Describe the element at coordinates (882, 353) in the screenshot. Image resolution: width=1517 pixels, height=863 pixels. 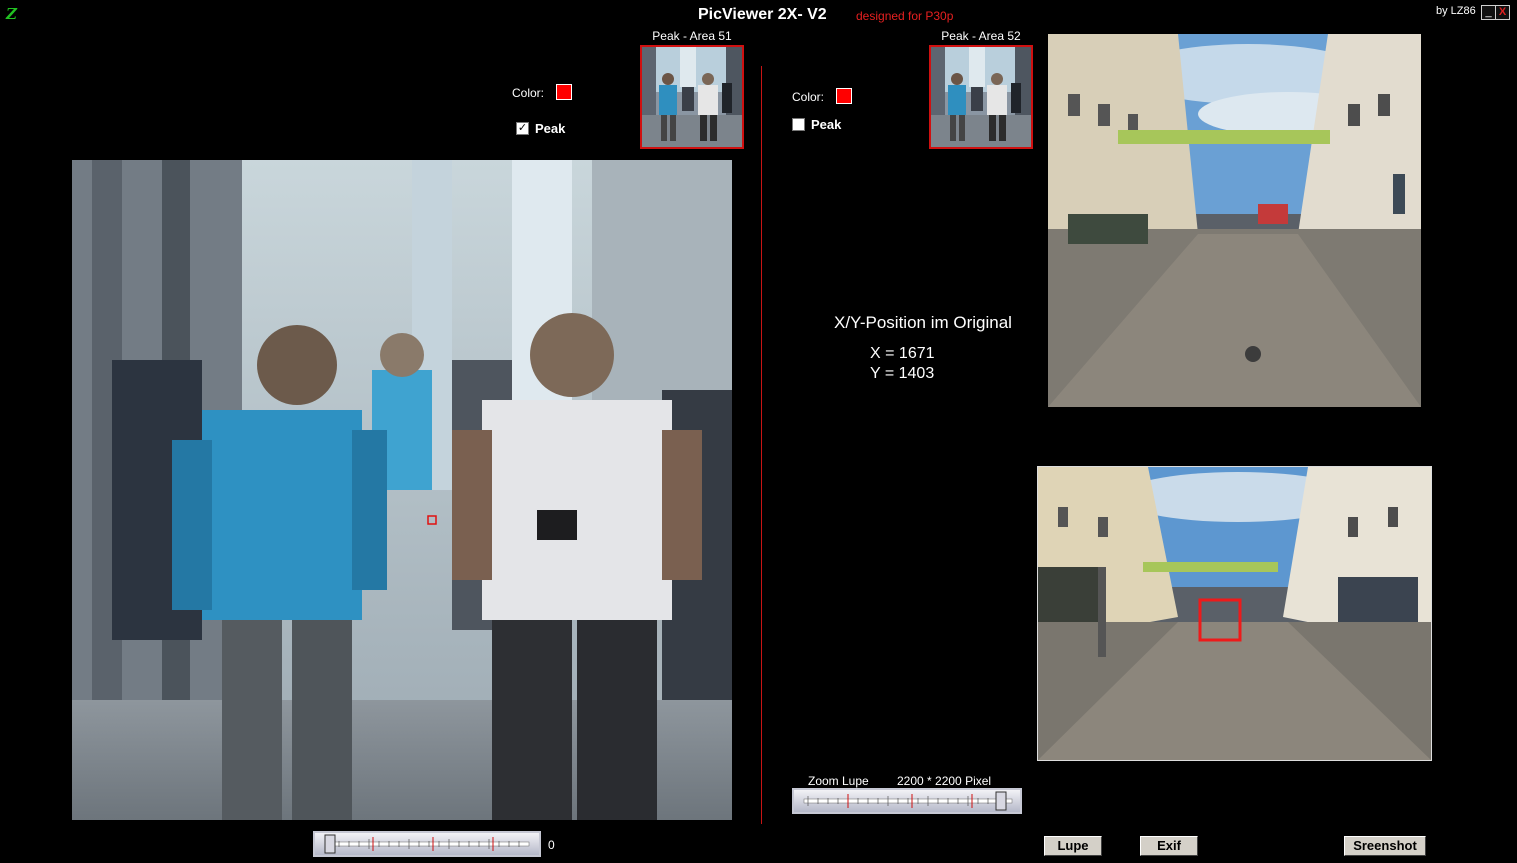
I see `x-label: X =` at that location.